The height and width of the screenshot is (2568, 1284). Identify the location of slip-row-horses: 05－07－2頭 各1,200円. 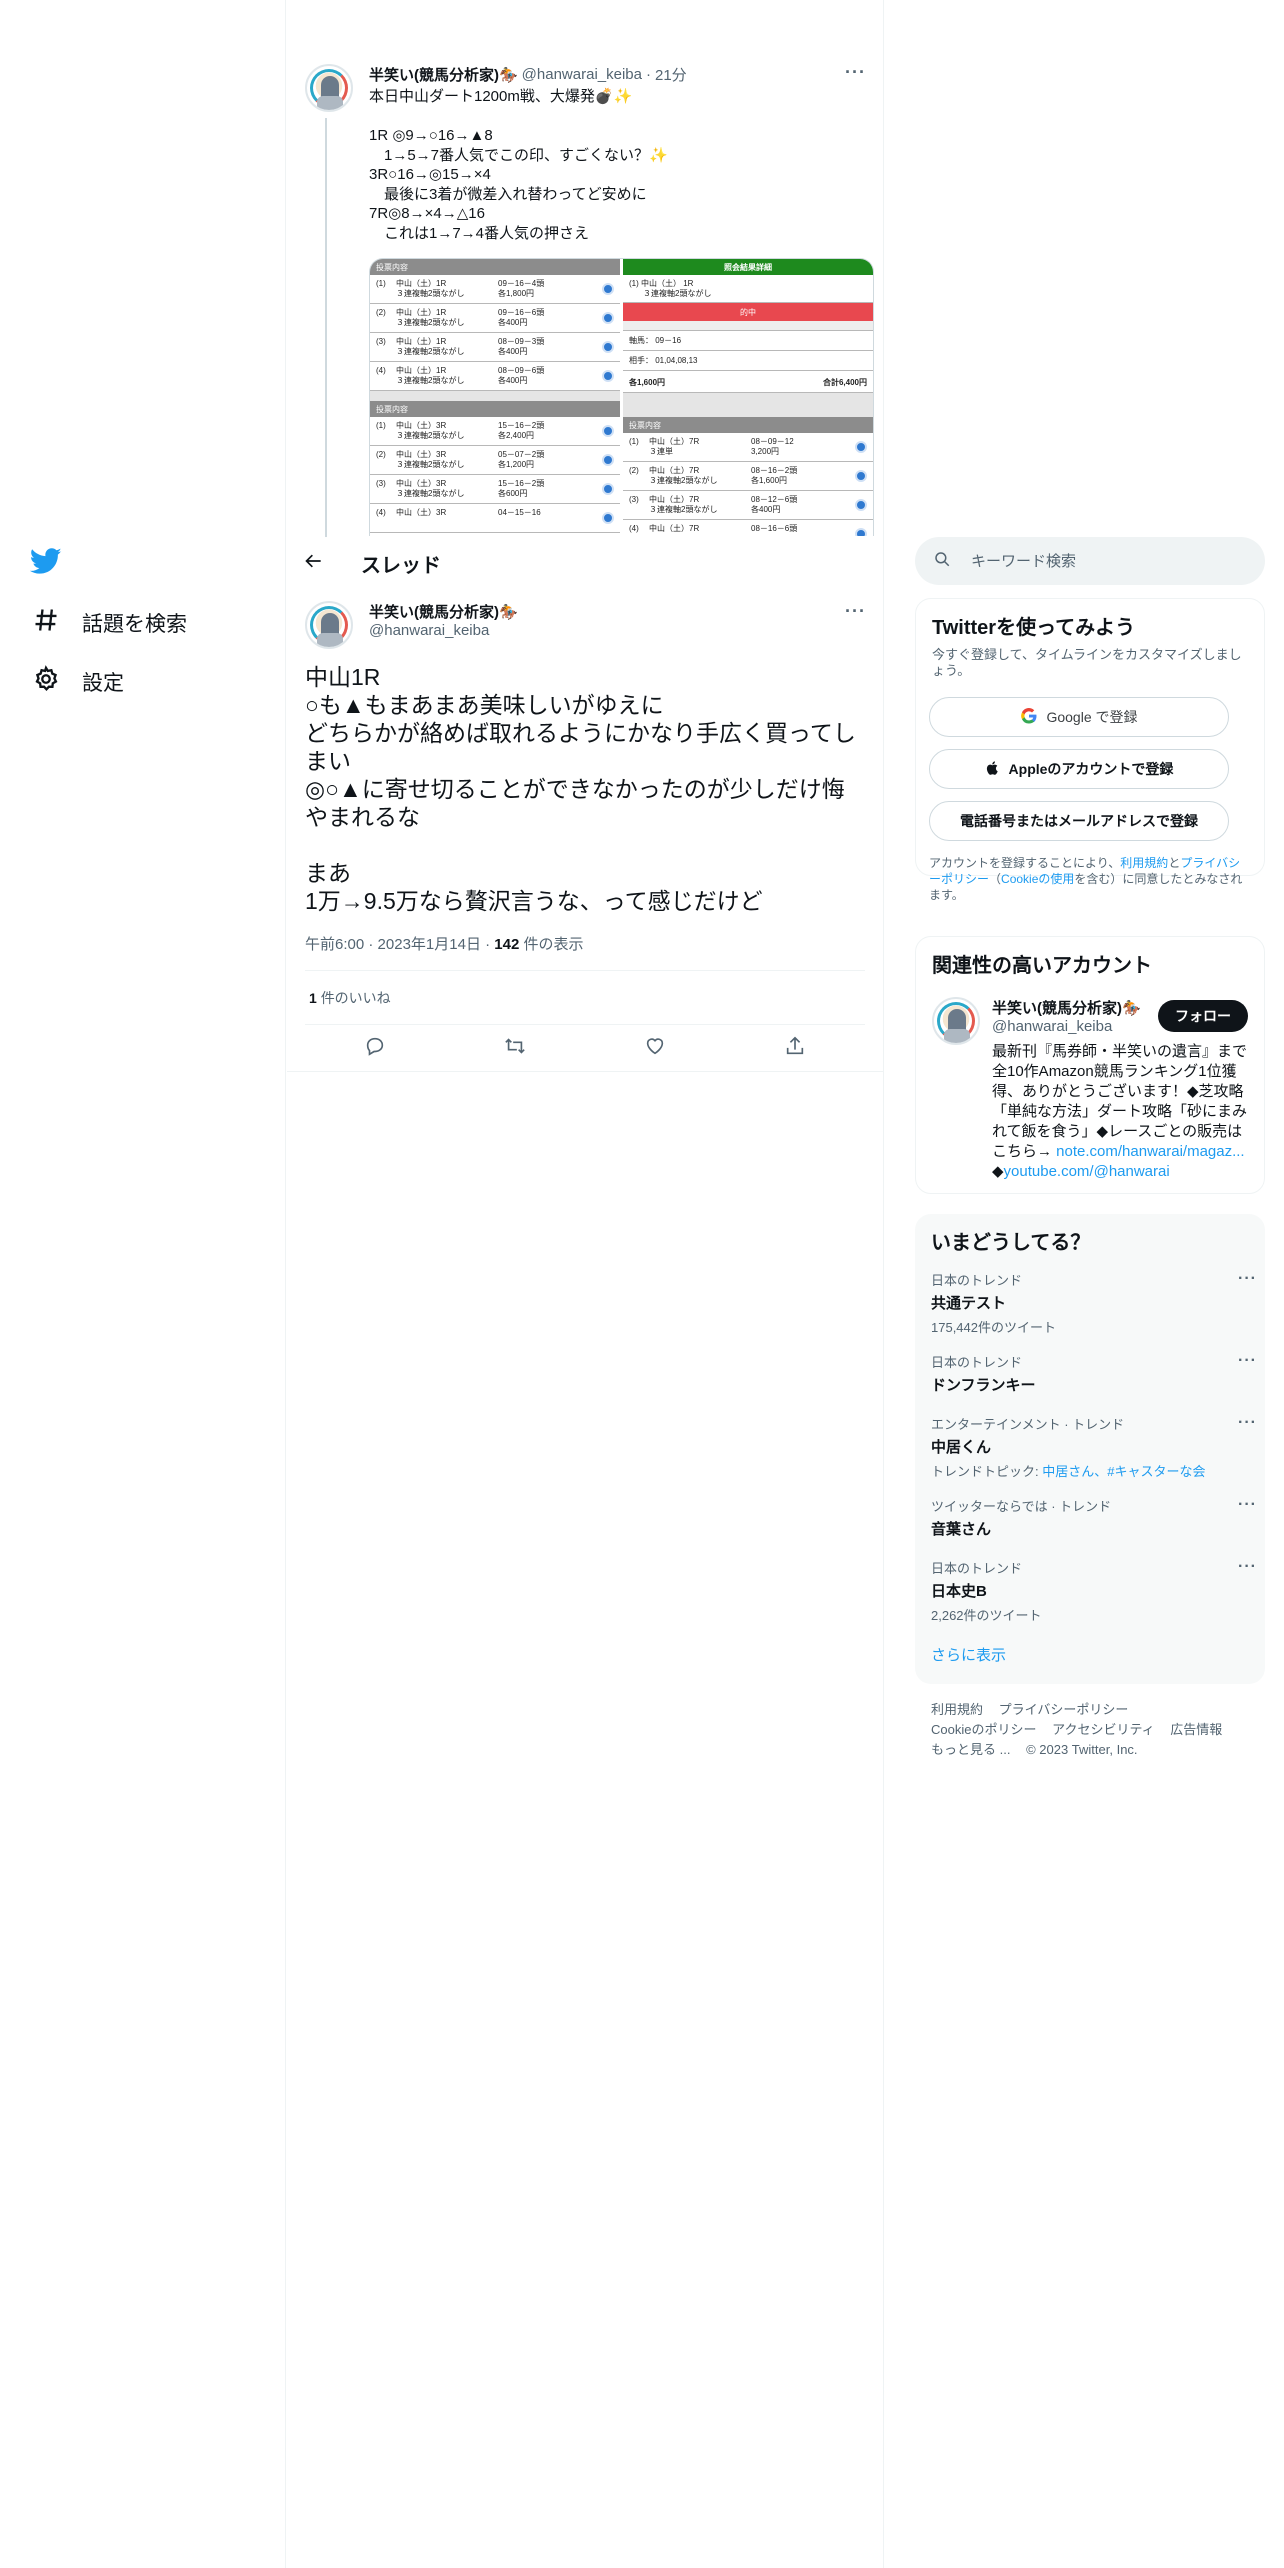
(521, 459).